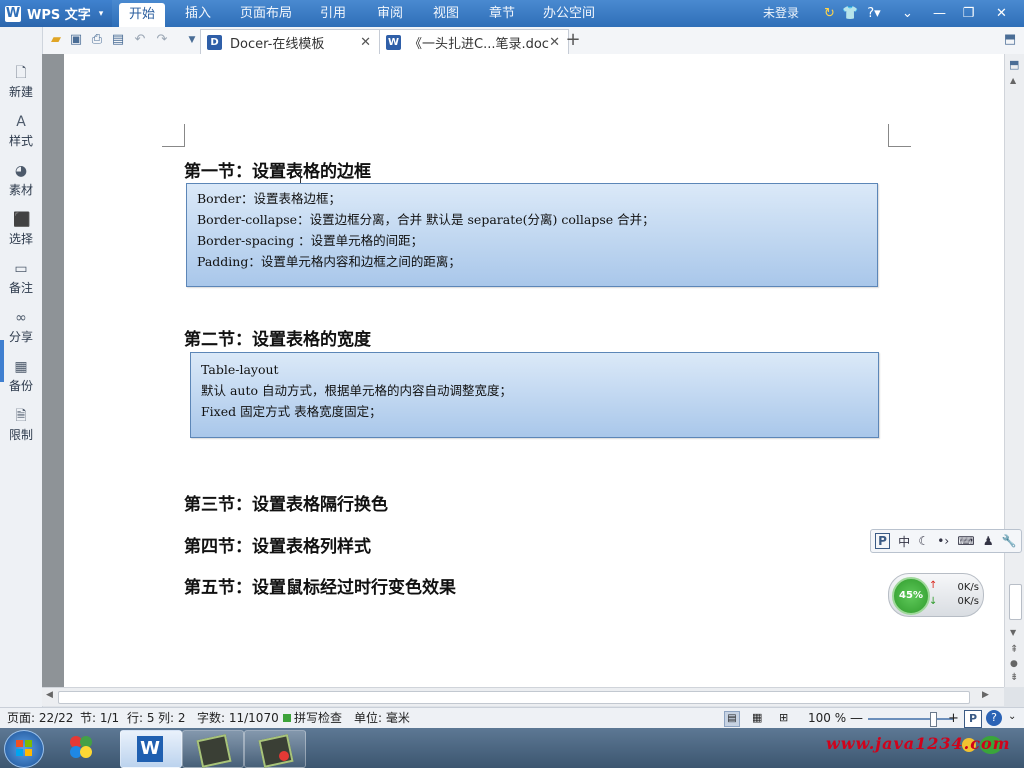  What do you see at coordinates (1009, 541) in the screenshot?
I see `wrench-icon: 🔧` at bounding box center [1009, 541].